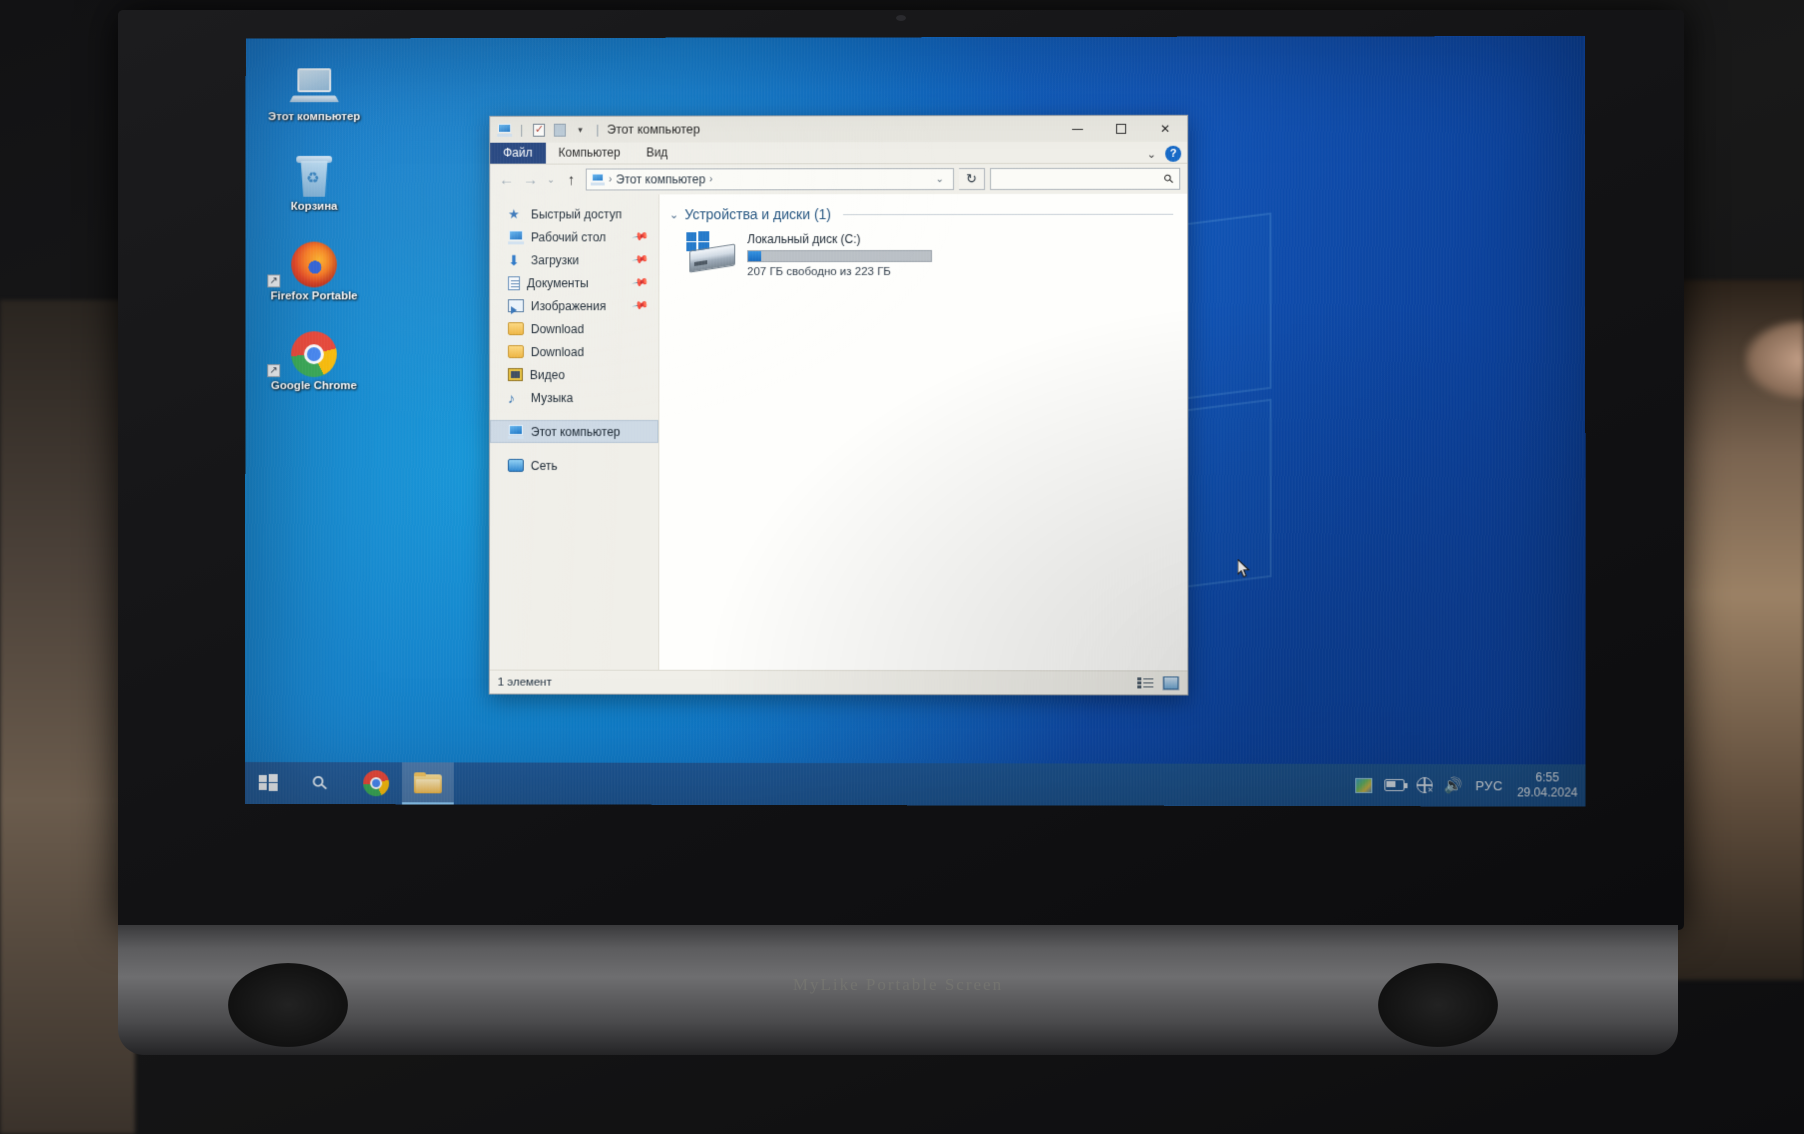 The height and width of the screenshot is (1134, 1804). I want to click on documents-icon, so click(513, 282).